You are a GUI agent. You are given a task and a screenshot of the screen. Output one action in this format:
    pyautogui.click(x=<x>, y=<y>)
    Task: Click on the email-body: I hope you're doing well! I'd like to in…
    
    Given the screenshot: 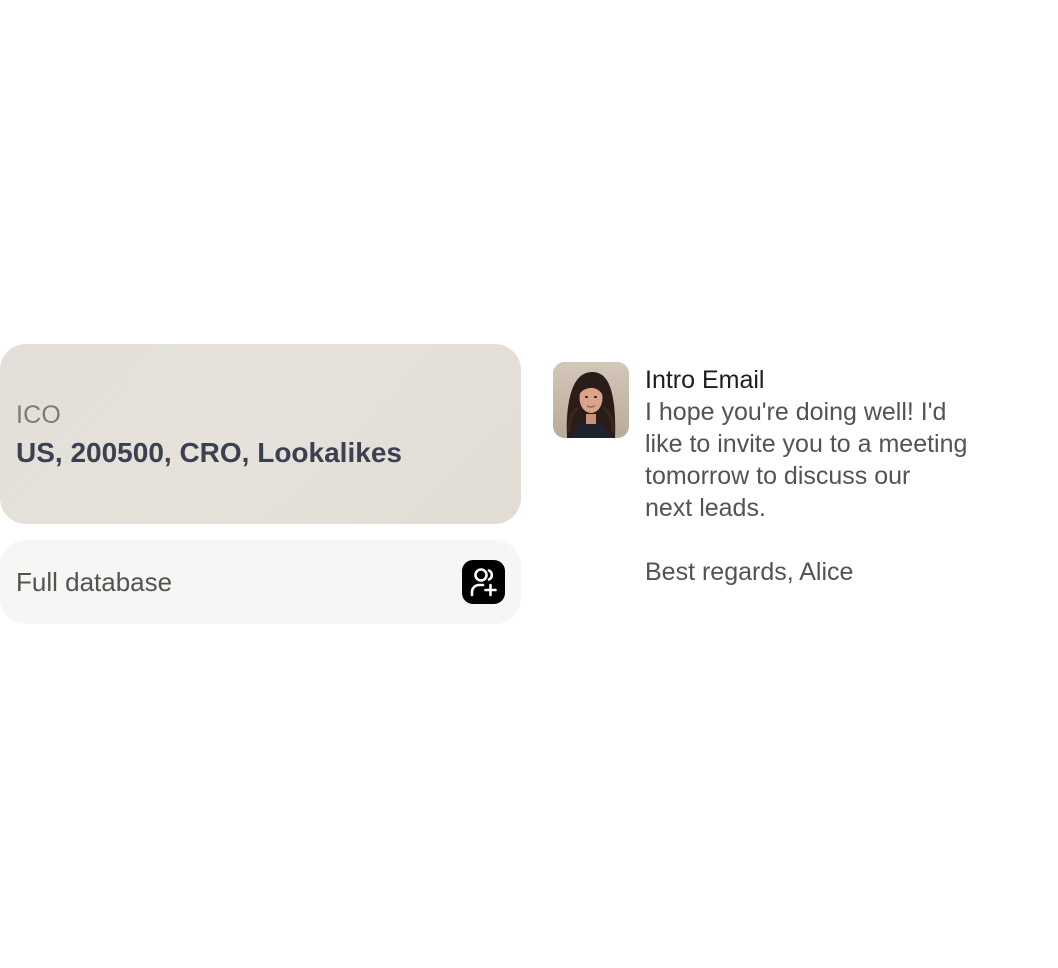 What is the action you would take?
    pyautogui.click(x=806, y=460)
    